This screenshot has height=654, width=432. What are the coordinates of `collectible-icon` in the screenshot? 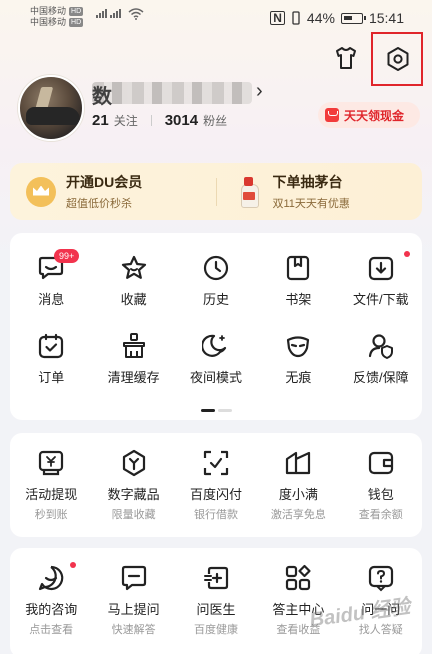 It's located at (133, 463).